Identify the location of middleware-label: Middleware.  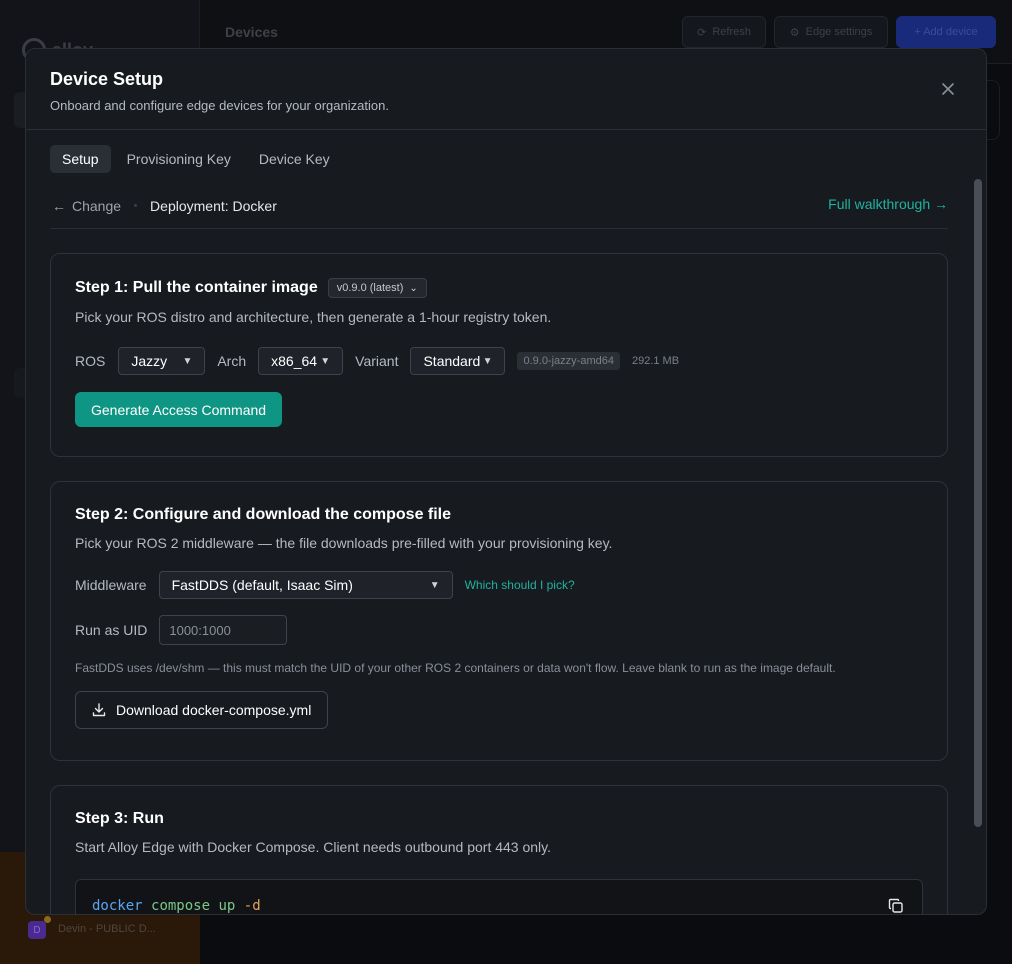
(111, 585).